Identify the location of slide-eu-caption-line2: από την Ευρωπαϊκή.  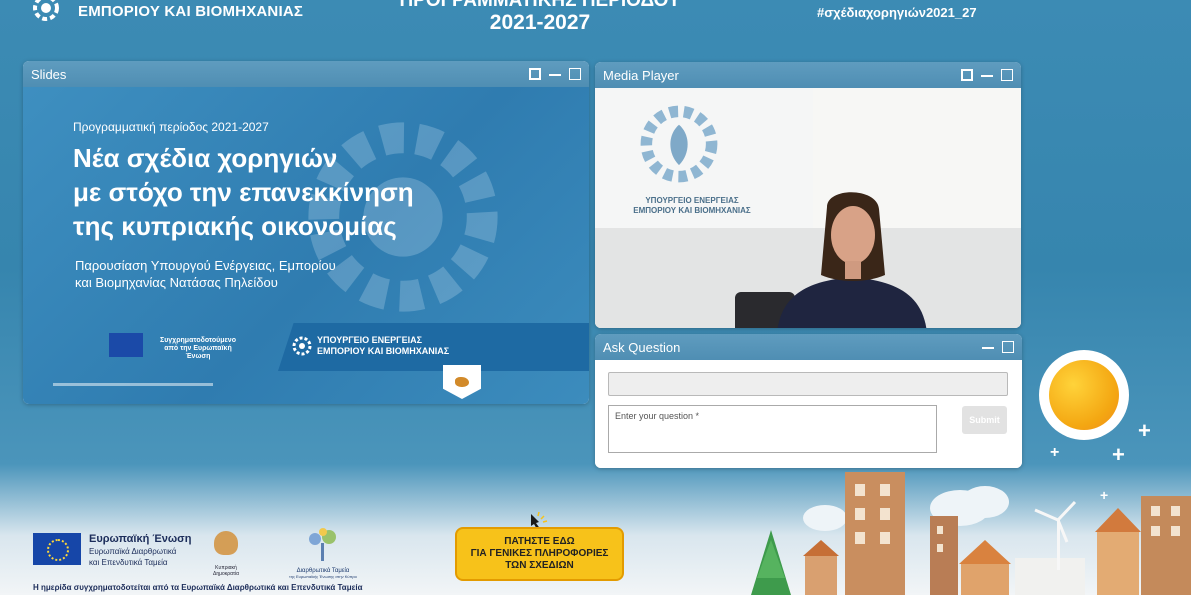
(198, 348).